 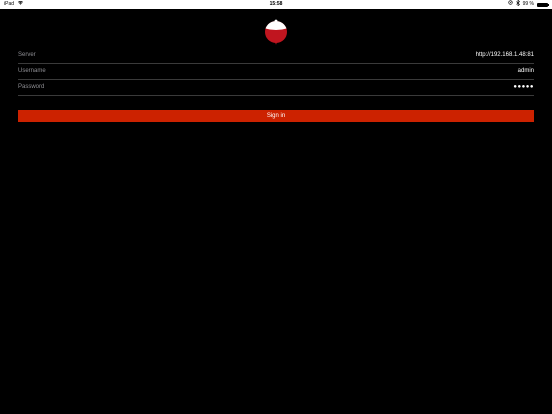 What do you see at coordinates (31, 87) in the screenshot?
I see `password-label: Password` at bounding box center [31, 87].